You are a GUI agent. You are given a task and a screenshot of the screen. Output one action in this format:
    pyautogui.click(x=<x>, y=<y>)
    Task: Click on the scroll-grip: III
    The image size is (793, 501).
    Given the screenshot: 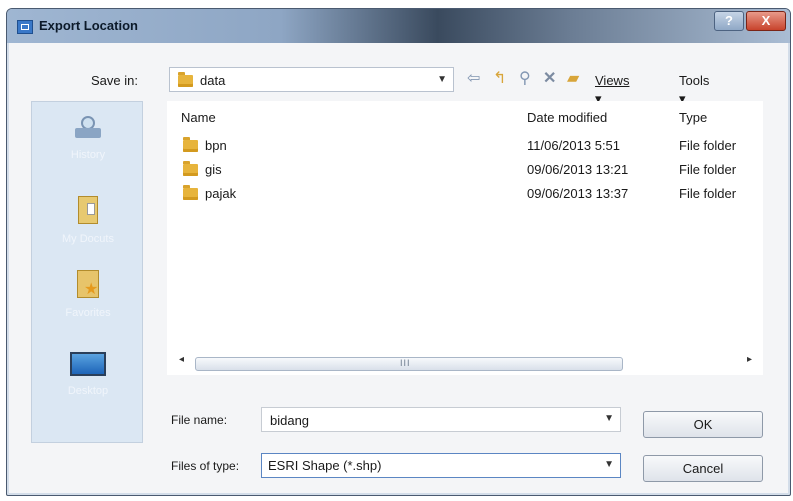 What is the action you would take?
    pyautogui.click(x=405, y=363)
    